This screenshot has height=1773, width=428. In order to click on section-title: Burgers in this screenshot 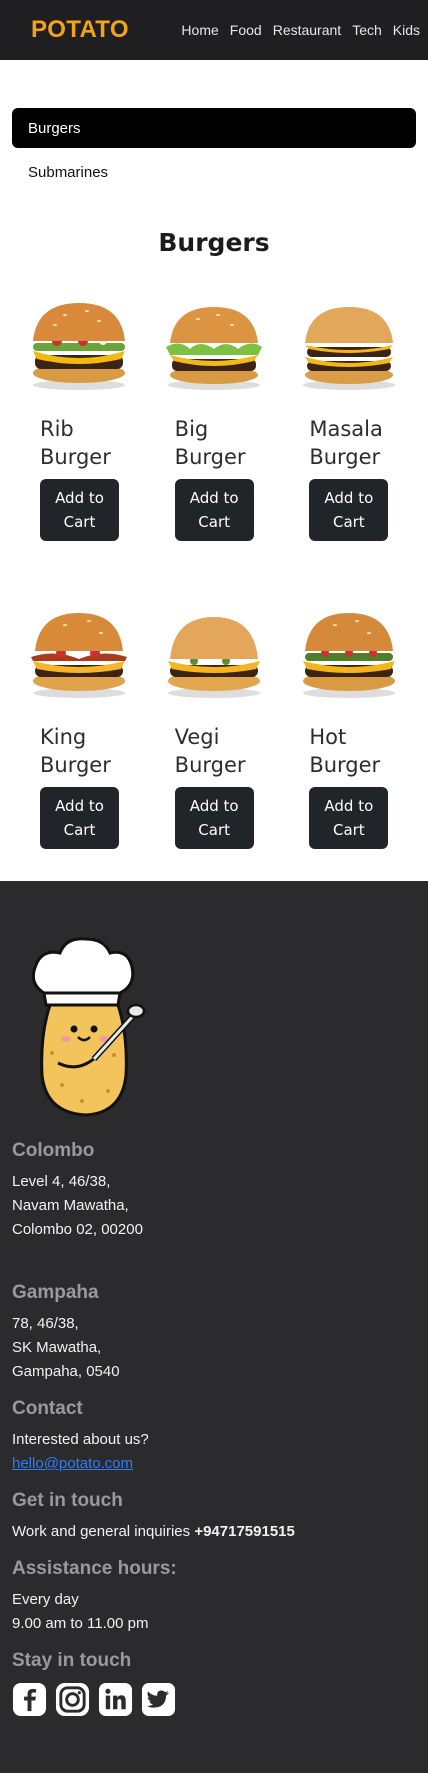, I will do `click(214, 242)`.